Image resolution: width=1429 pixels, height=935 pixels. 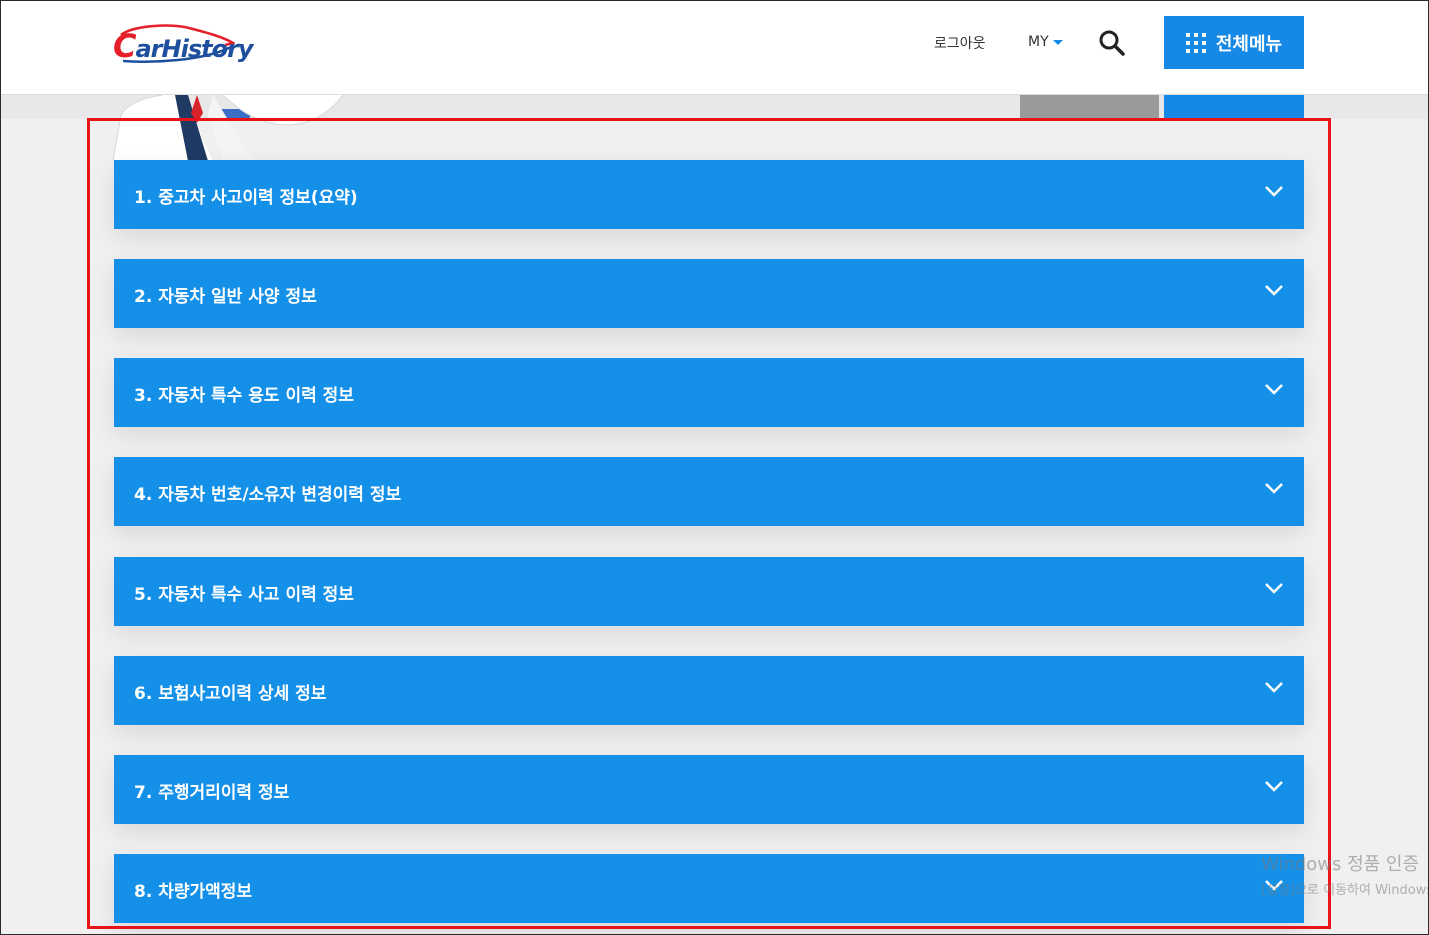 I want to click on accordion-item-title: 6. 보험사고이력 상세 정보, so click(x=230, y=694).